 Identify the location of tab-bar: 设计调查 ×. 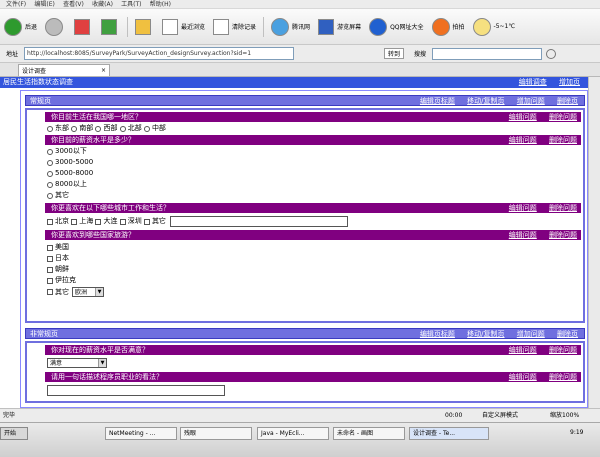
(300, 70).